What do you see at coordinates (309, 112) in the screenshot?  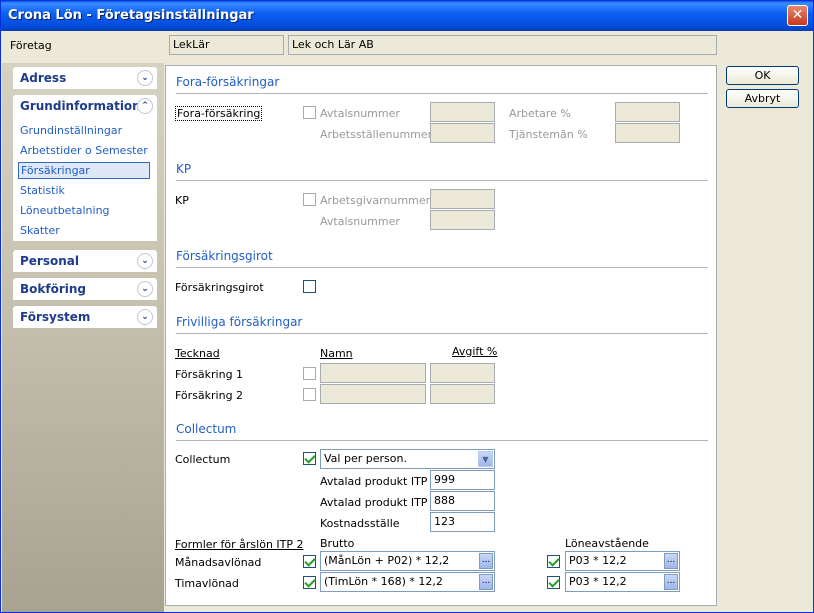 I see `fora-avtalsnummer-checkbox` at bounding box center [309, 112].